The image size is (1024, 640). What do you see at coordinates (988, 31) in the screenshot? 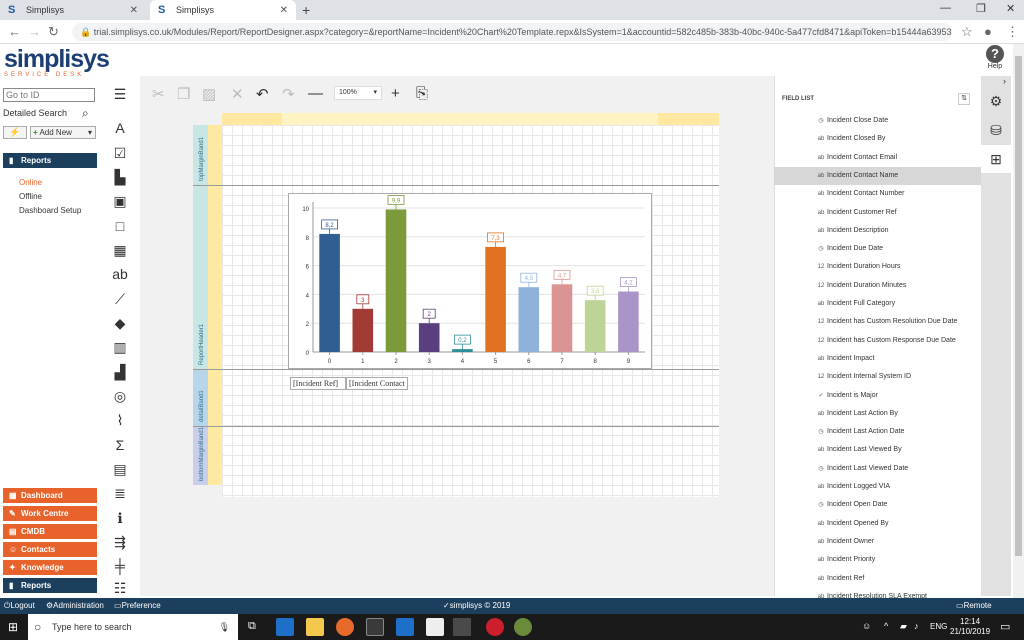
I see `profile-icon: ●` at bounding box center [988, 31].